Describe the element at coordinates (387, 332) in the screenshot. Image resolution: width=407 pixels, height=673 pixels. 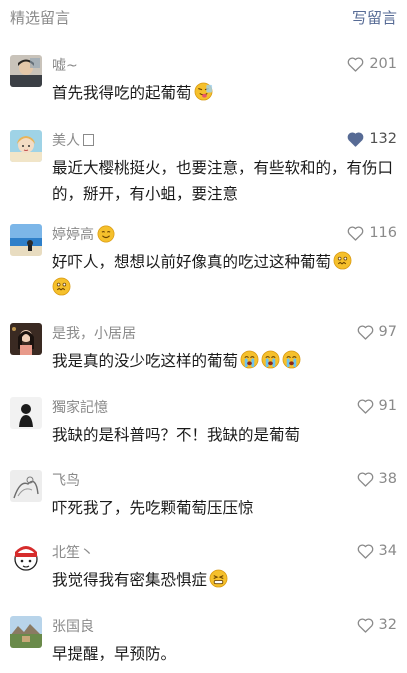
I see `like-count: 97` at that location.